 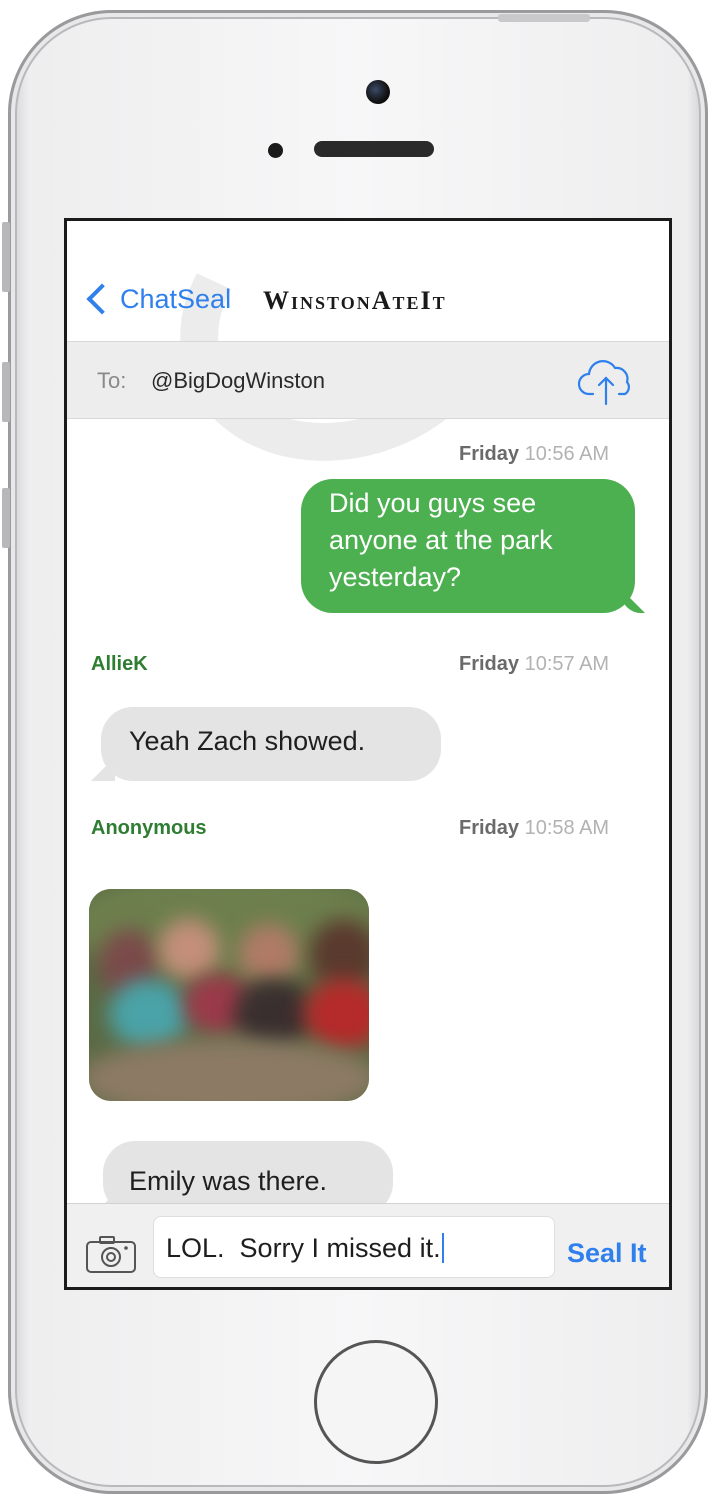 I want to click on navigation-bar: ChatSeal WinstonAteIt, so click(x=368, y=305).